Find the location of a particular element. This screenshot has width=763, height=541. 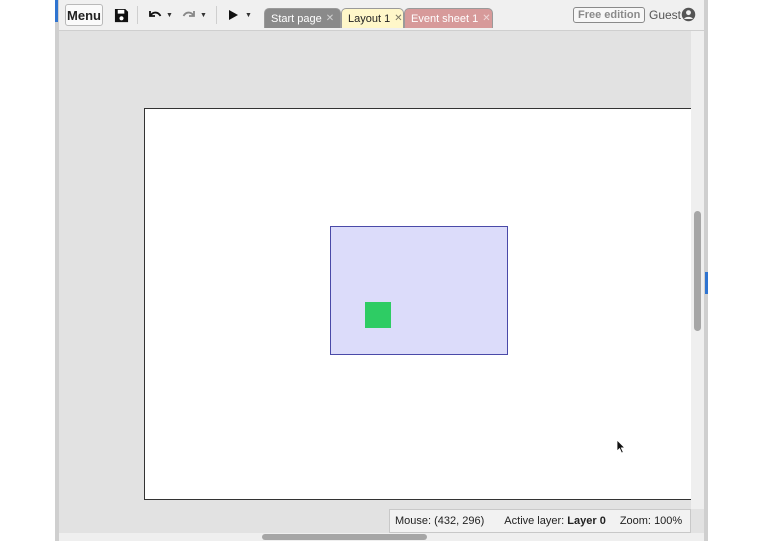

save-icon is located at coordinates (121, 15).